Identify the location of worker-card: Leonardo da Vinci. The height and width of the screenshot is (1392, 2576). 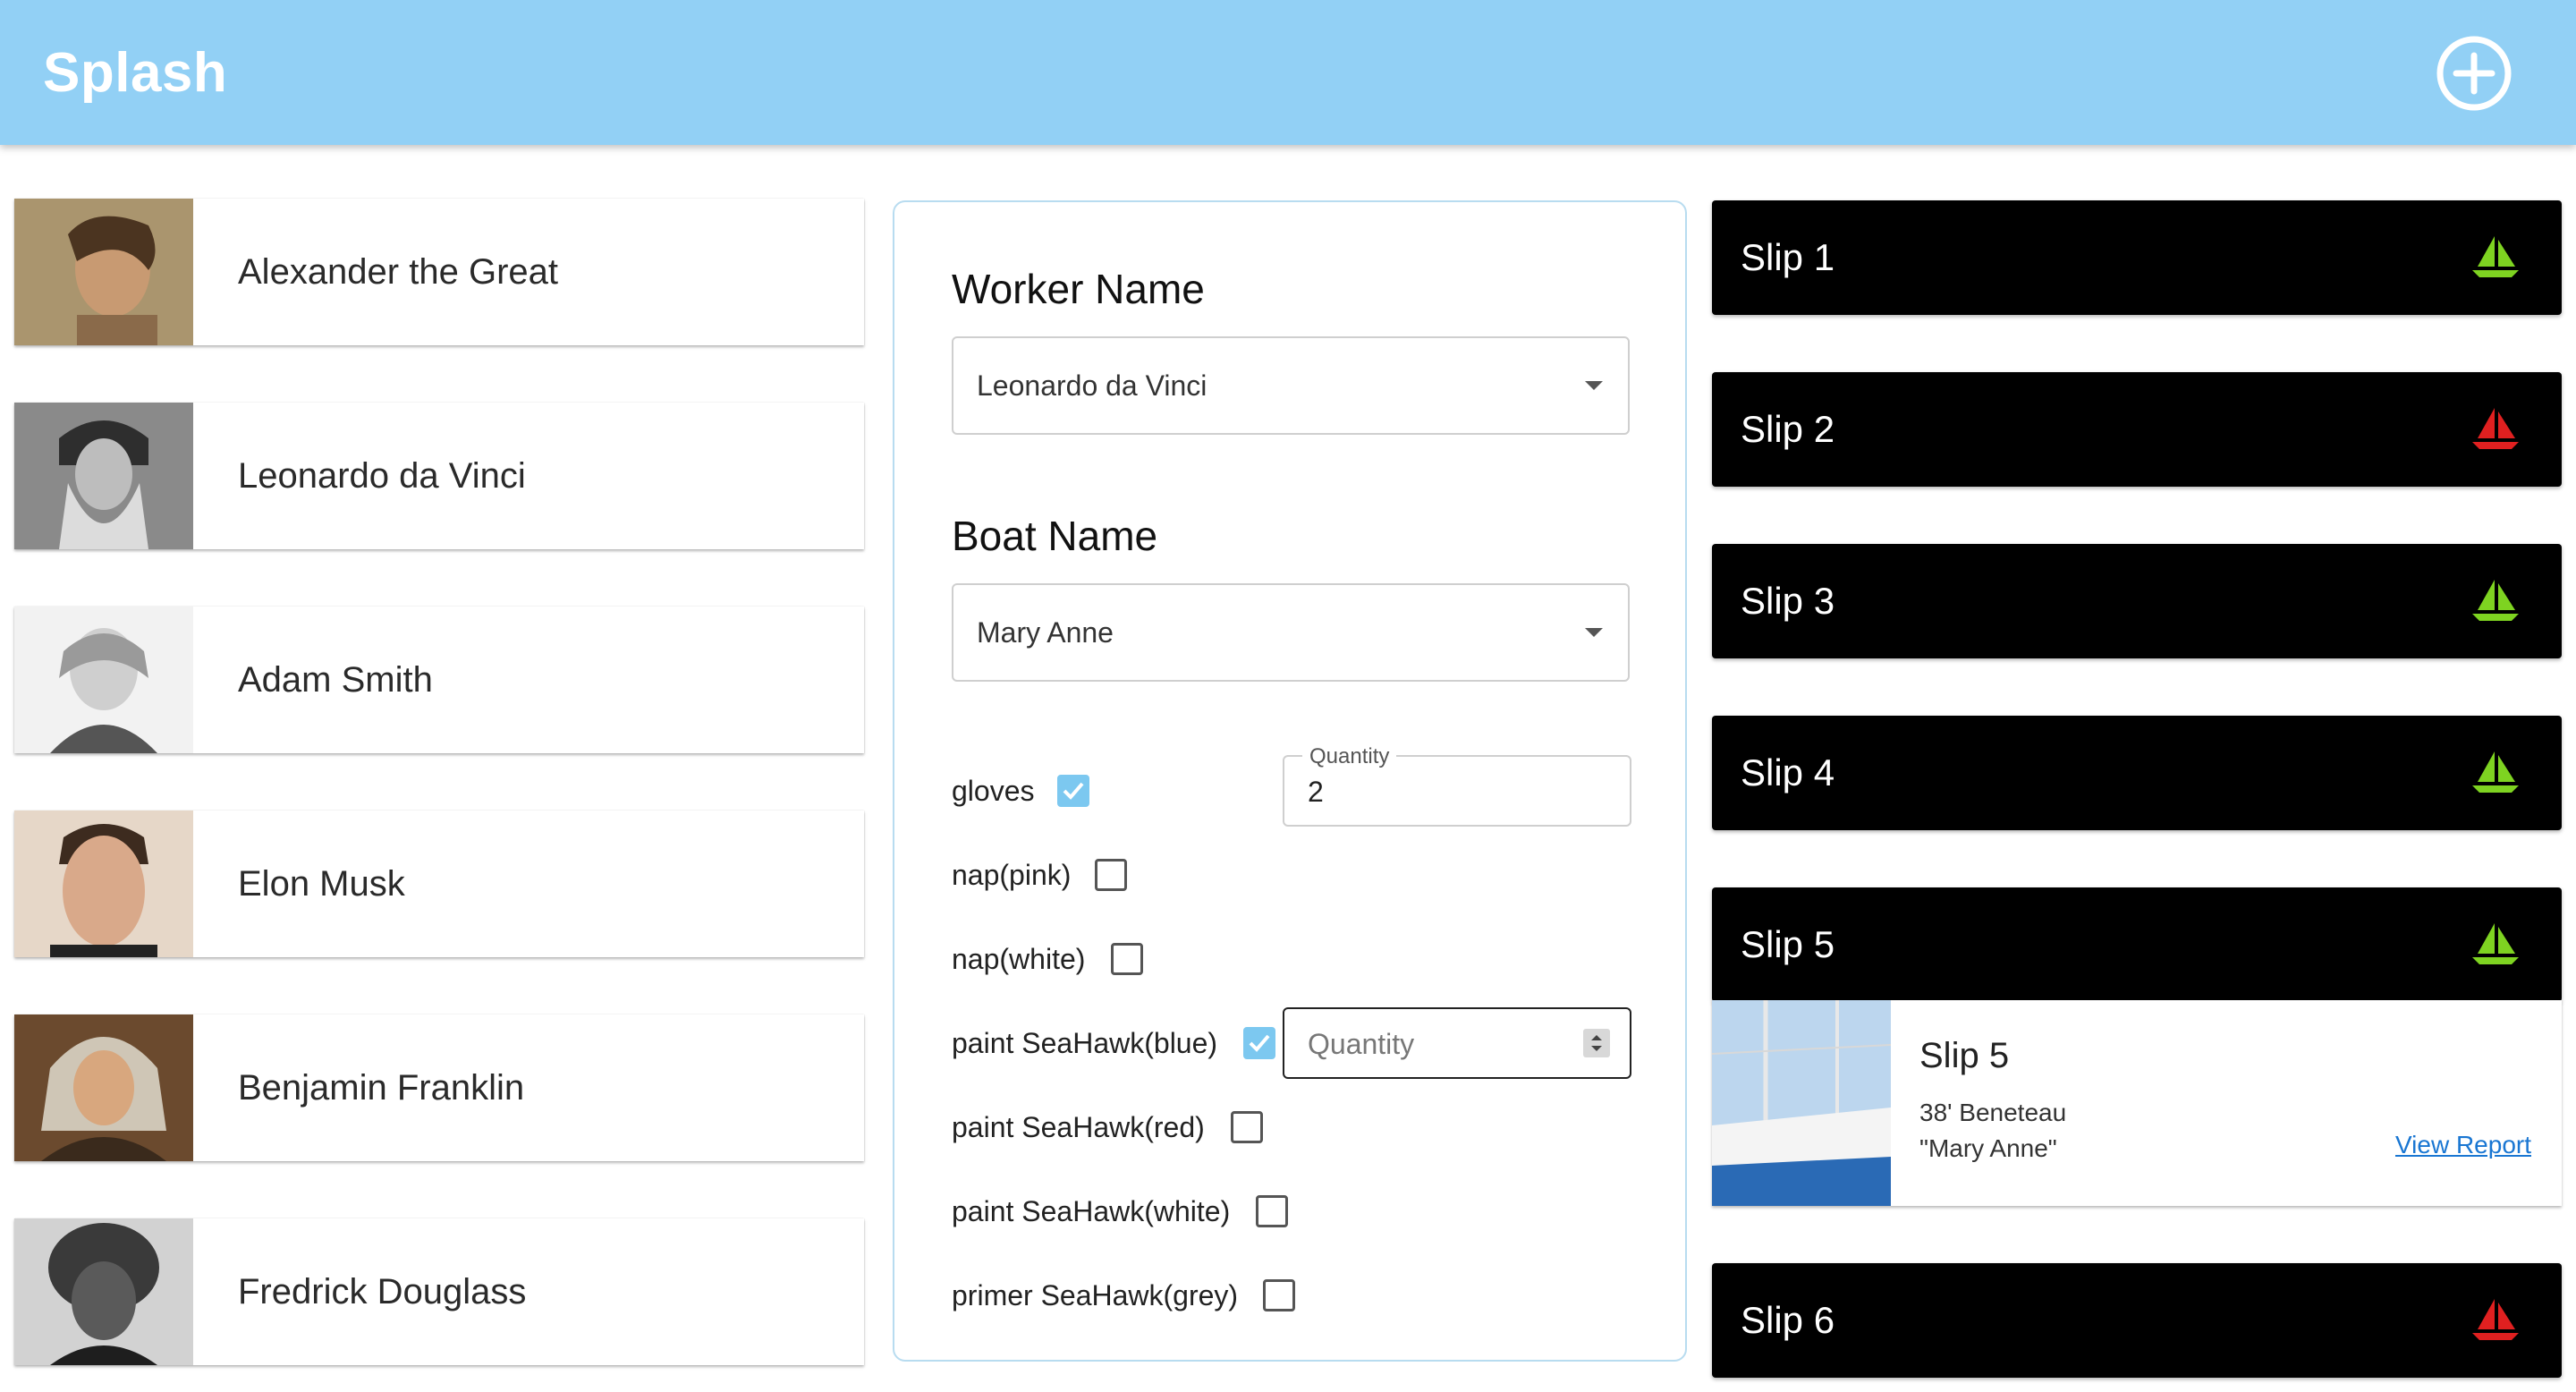
(439, 476).